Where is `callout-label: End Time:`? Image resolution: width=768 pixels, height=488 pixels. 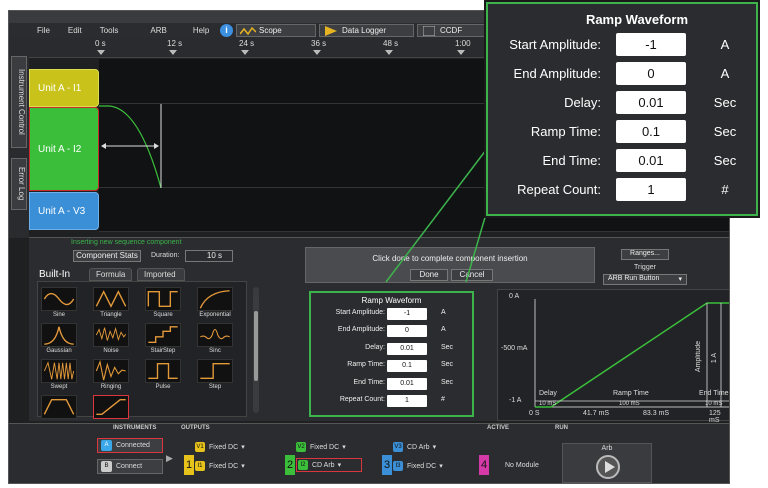 callout-label: End Time: is located at coordinates (571, 160).